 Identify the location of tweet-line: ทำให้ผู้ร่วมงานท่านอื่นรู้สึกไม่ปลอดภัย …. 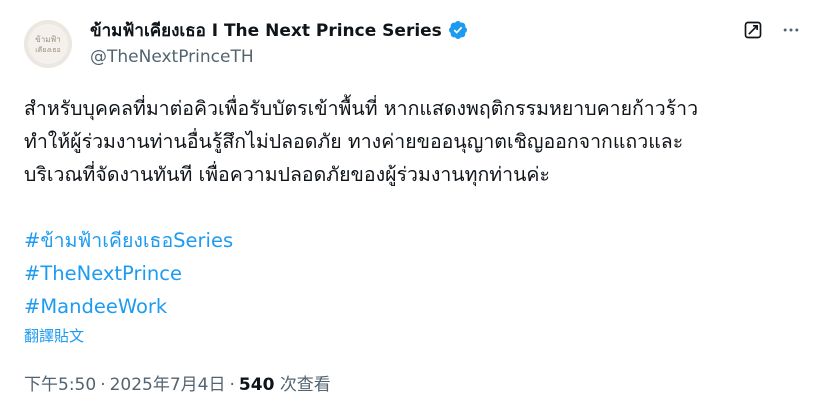
(354, 141).